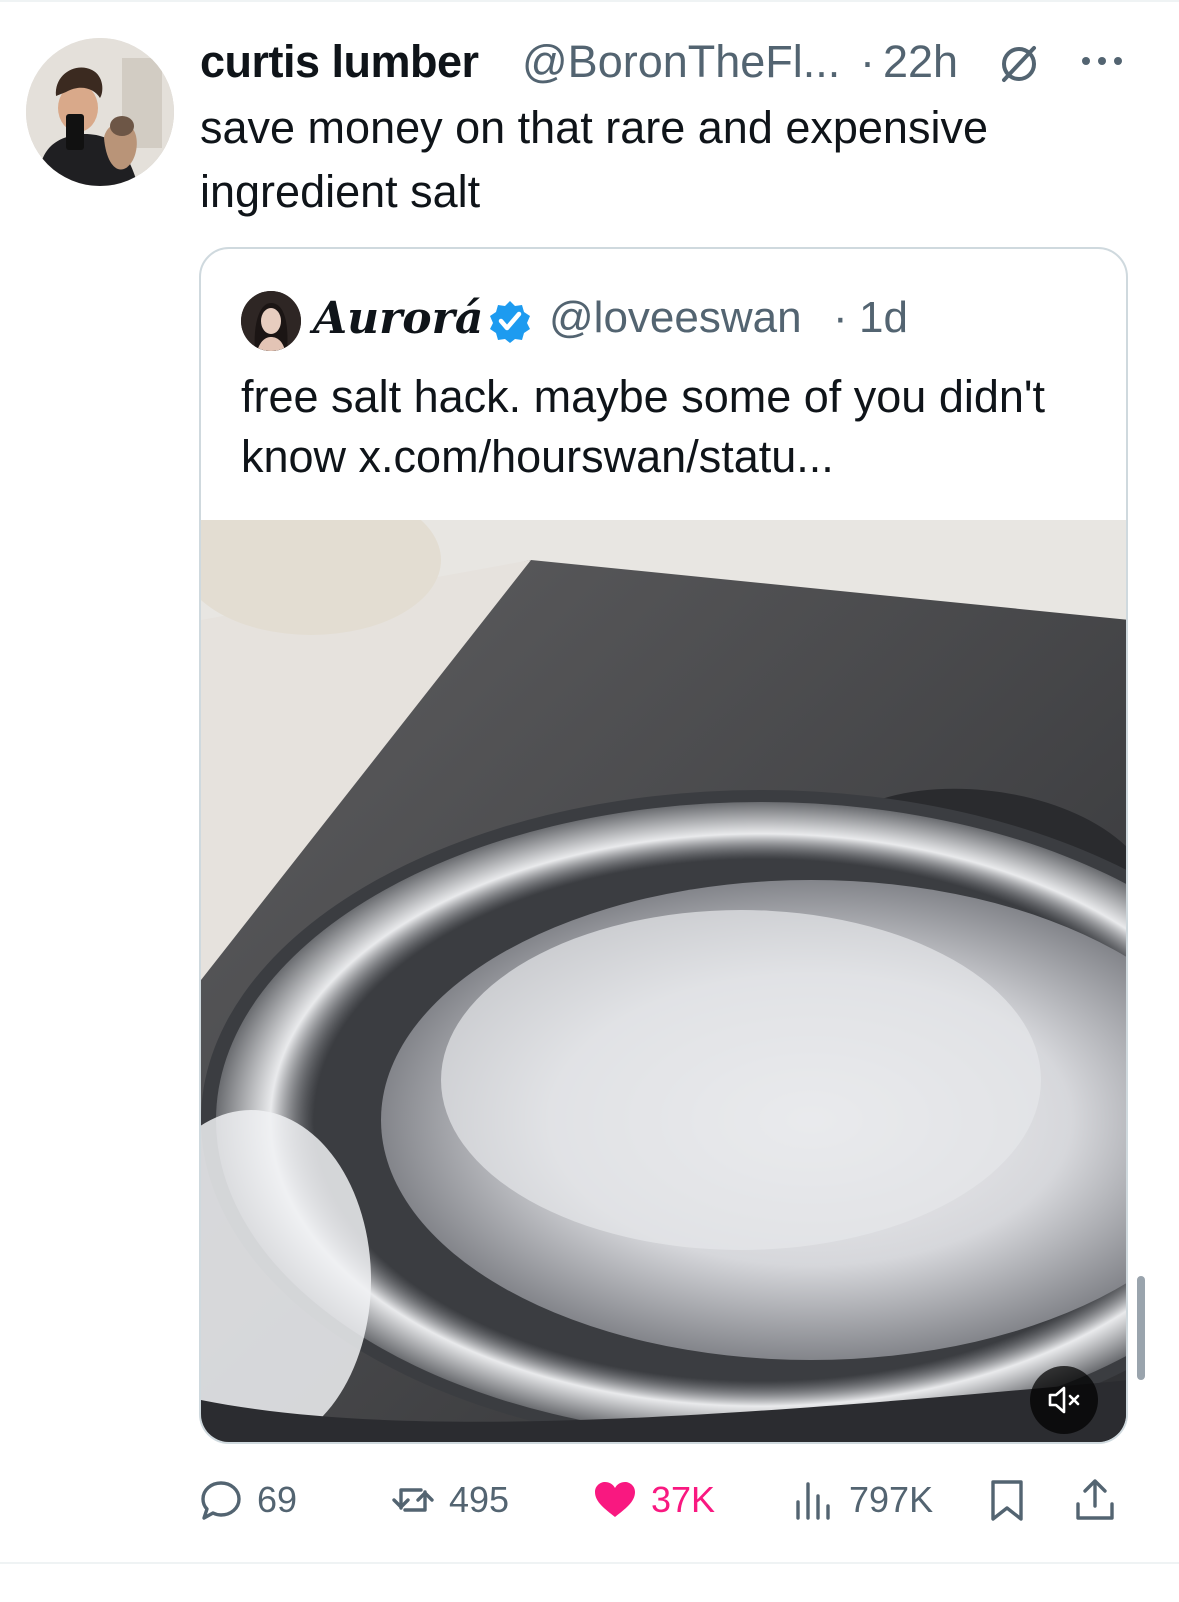 The image size is (1179, 1602). Describe the element at coordinates (813, 1501) in the screenshot. I see `views-icon` at that location.